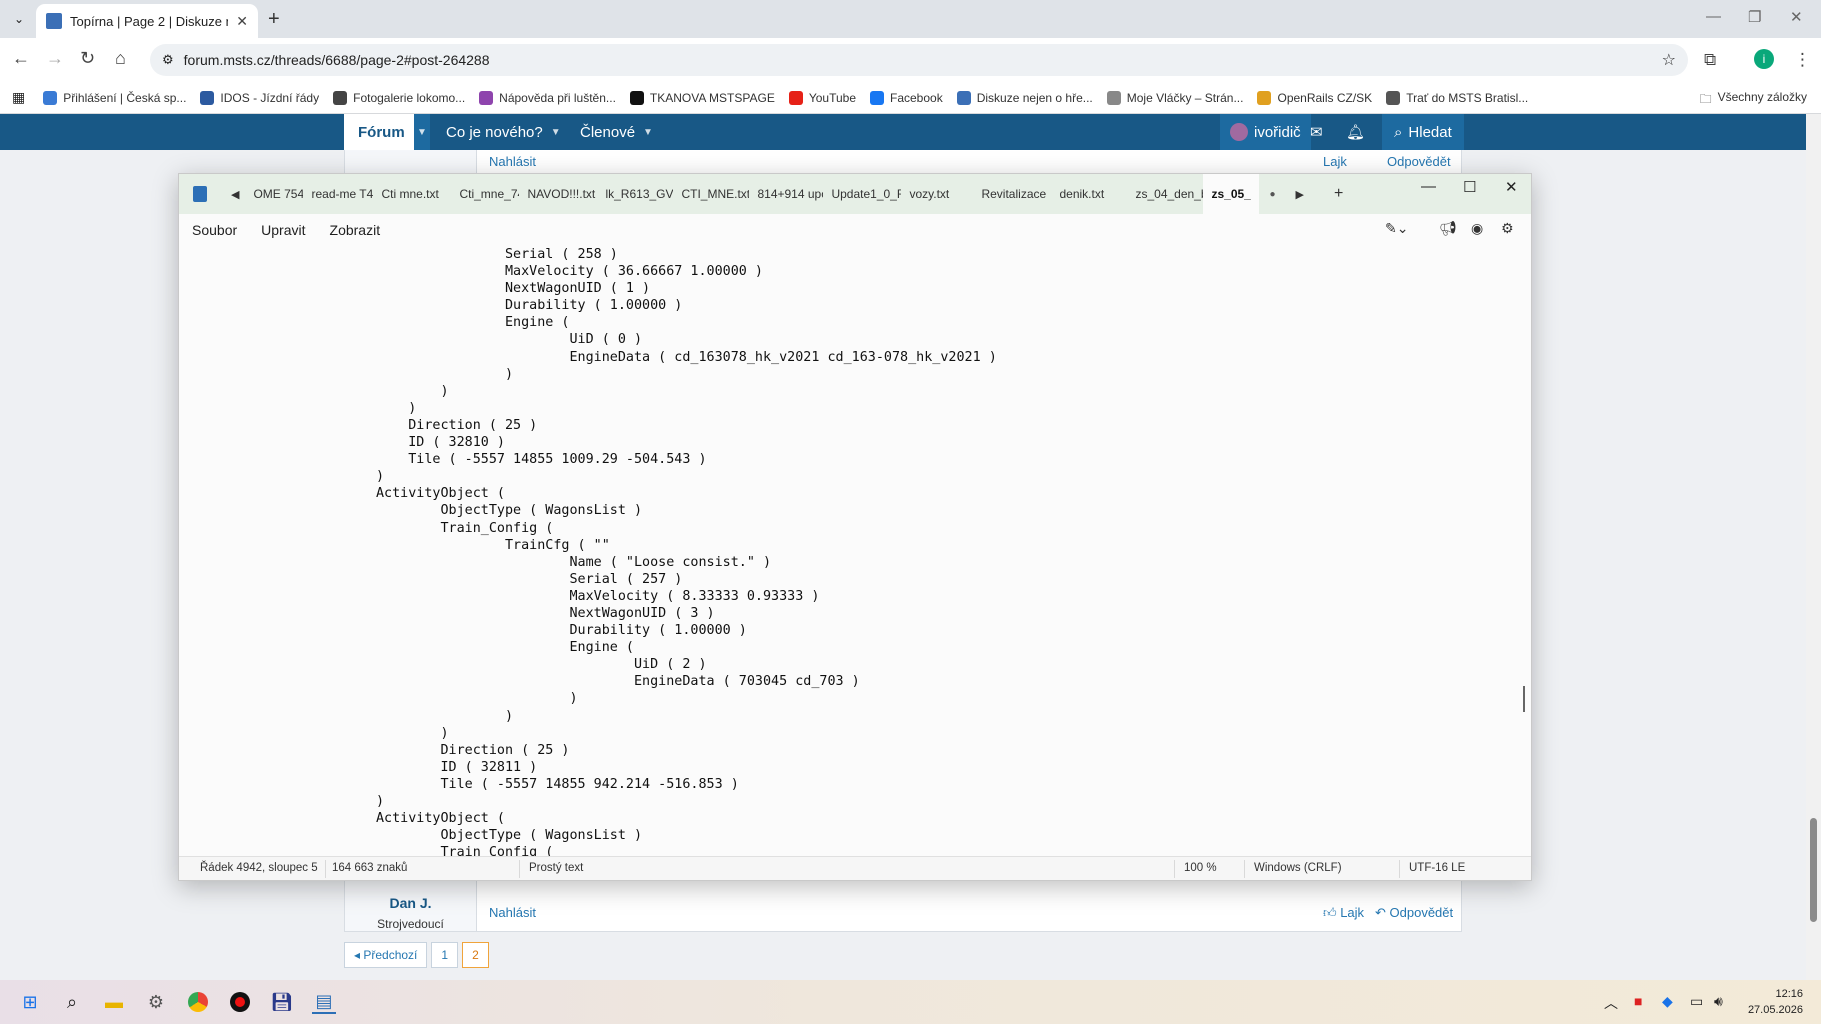 Image resolution: width=1821 pixels, height=1024 pixels. Describe the element at coordinates (422, 132) in the screenshot. I see `nav-forum-caret-icon: ▼` at that location.